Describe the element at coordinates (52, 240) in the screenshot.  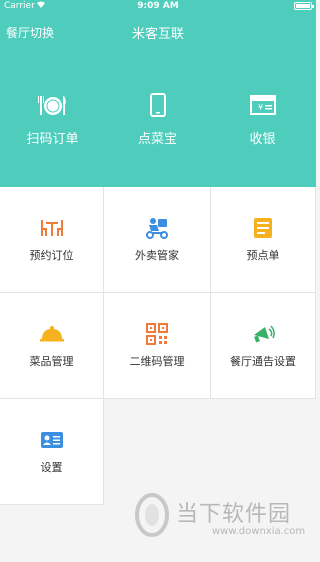
I see `reservation-button: 预约订位` at that location.